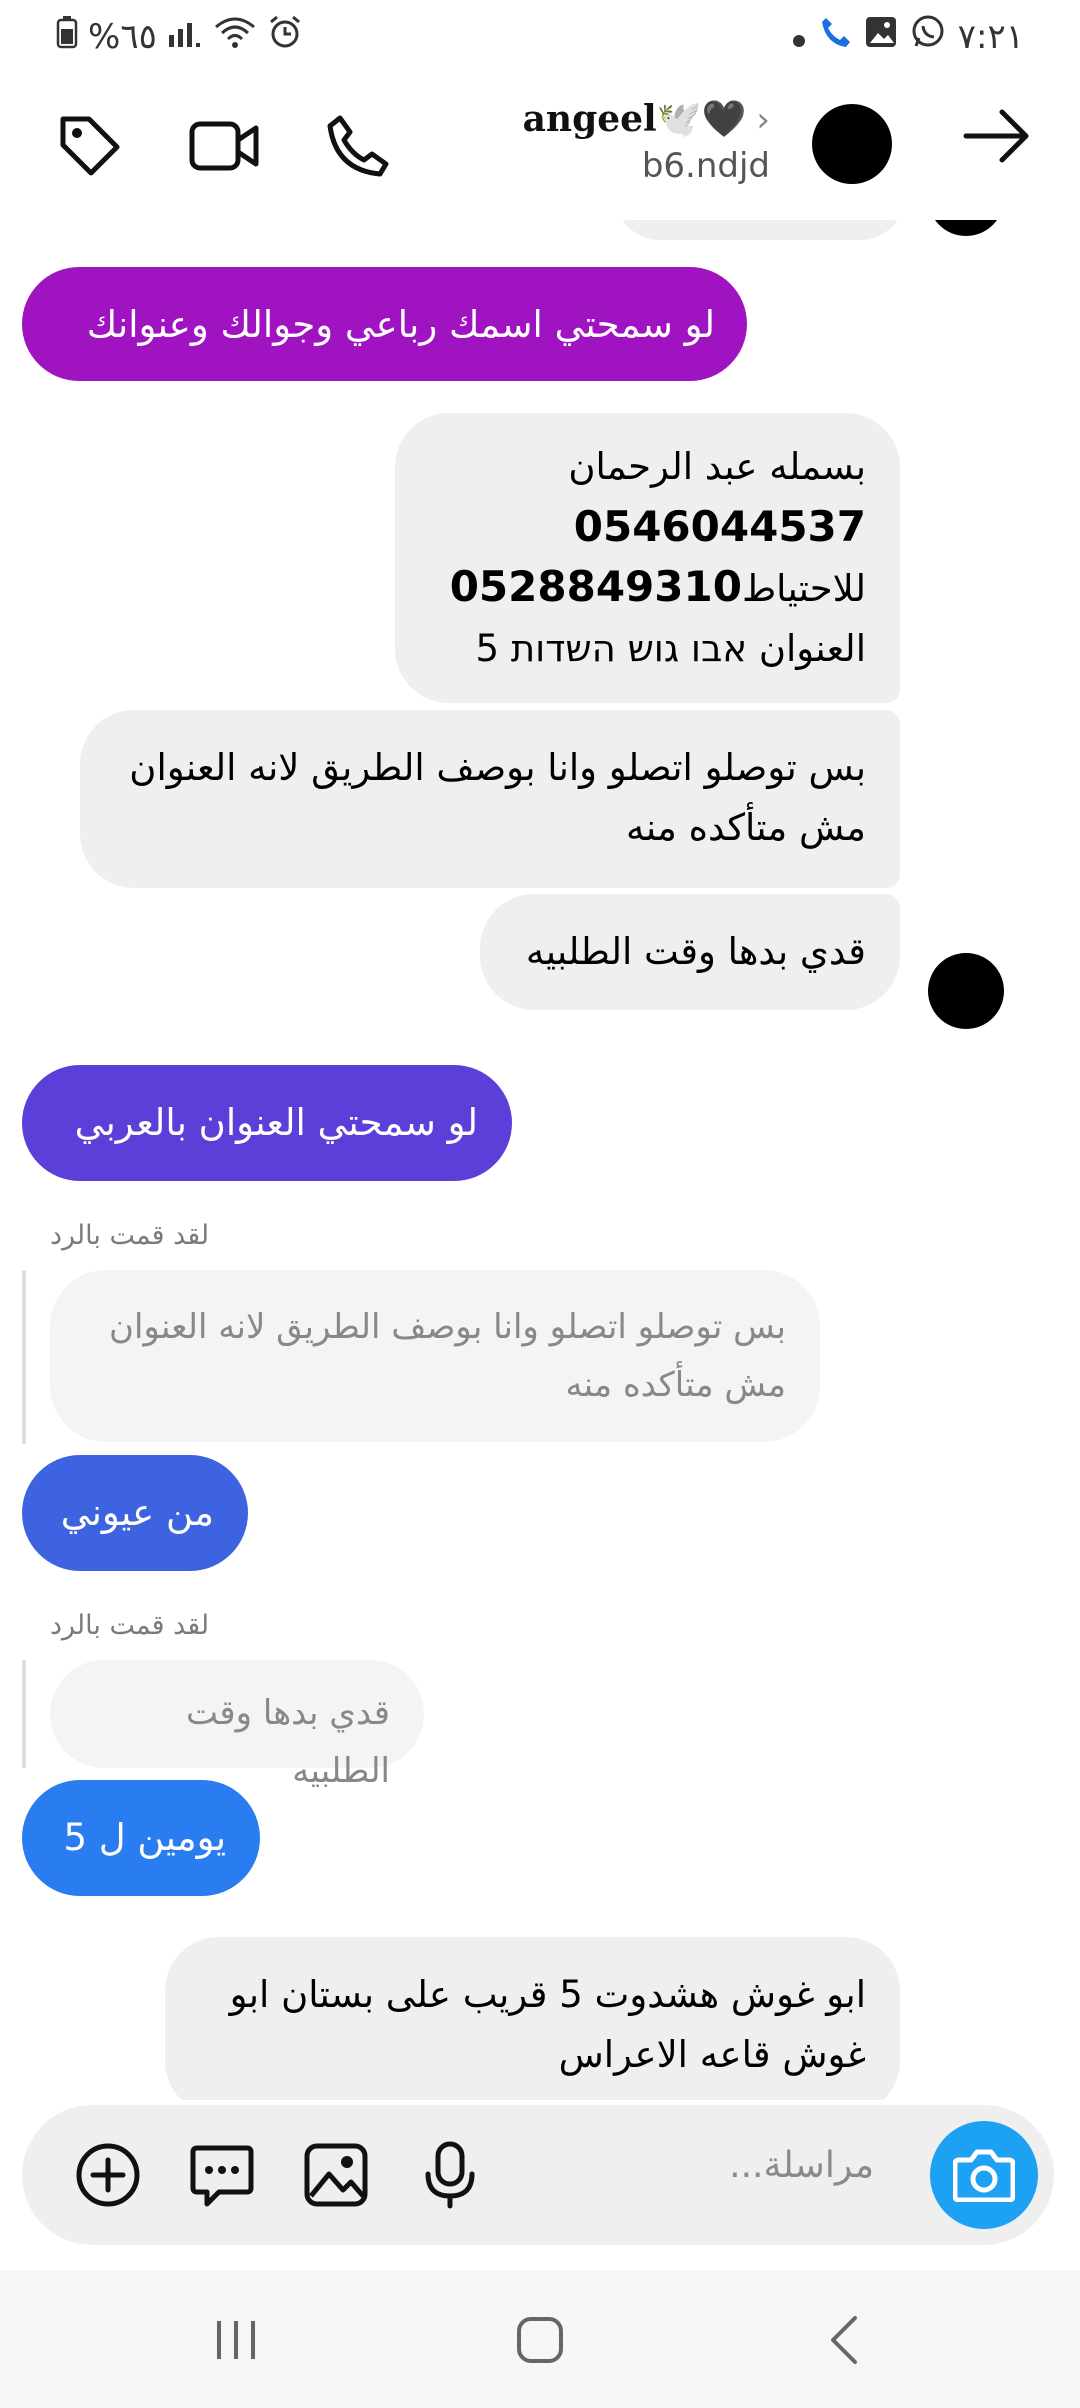 This screenshot has width=1080, height=2408. I want to click on quote-text: مش متأكده منه, so click(675, 1385).